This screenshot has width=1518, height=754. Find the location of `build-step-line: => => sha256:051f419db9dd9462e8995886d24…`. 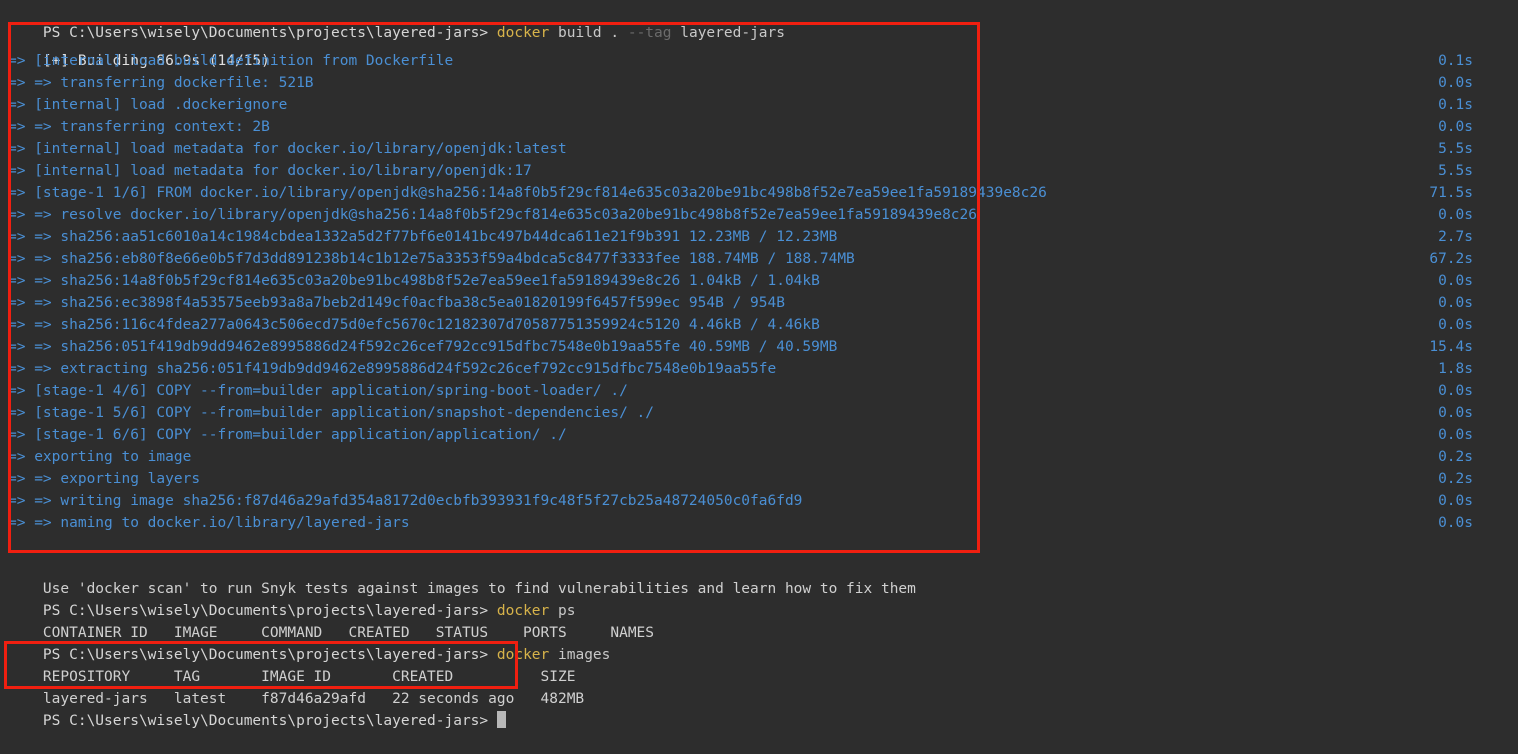

build-step-line: => => sha256:051f419db9dd9462e8995886d24… is located at coordinates (759, 347).